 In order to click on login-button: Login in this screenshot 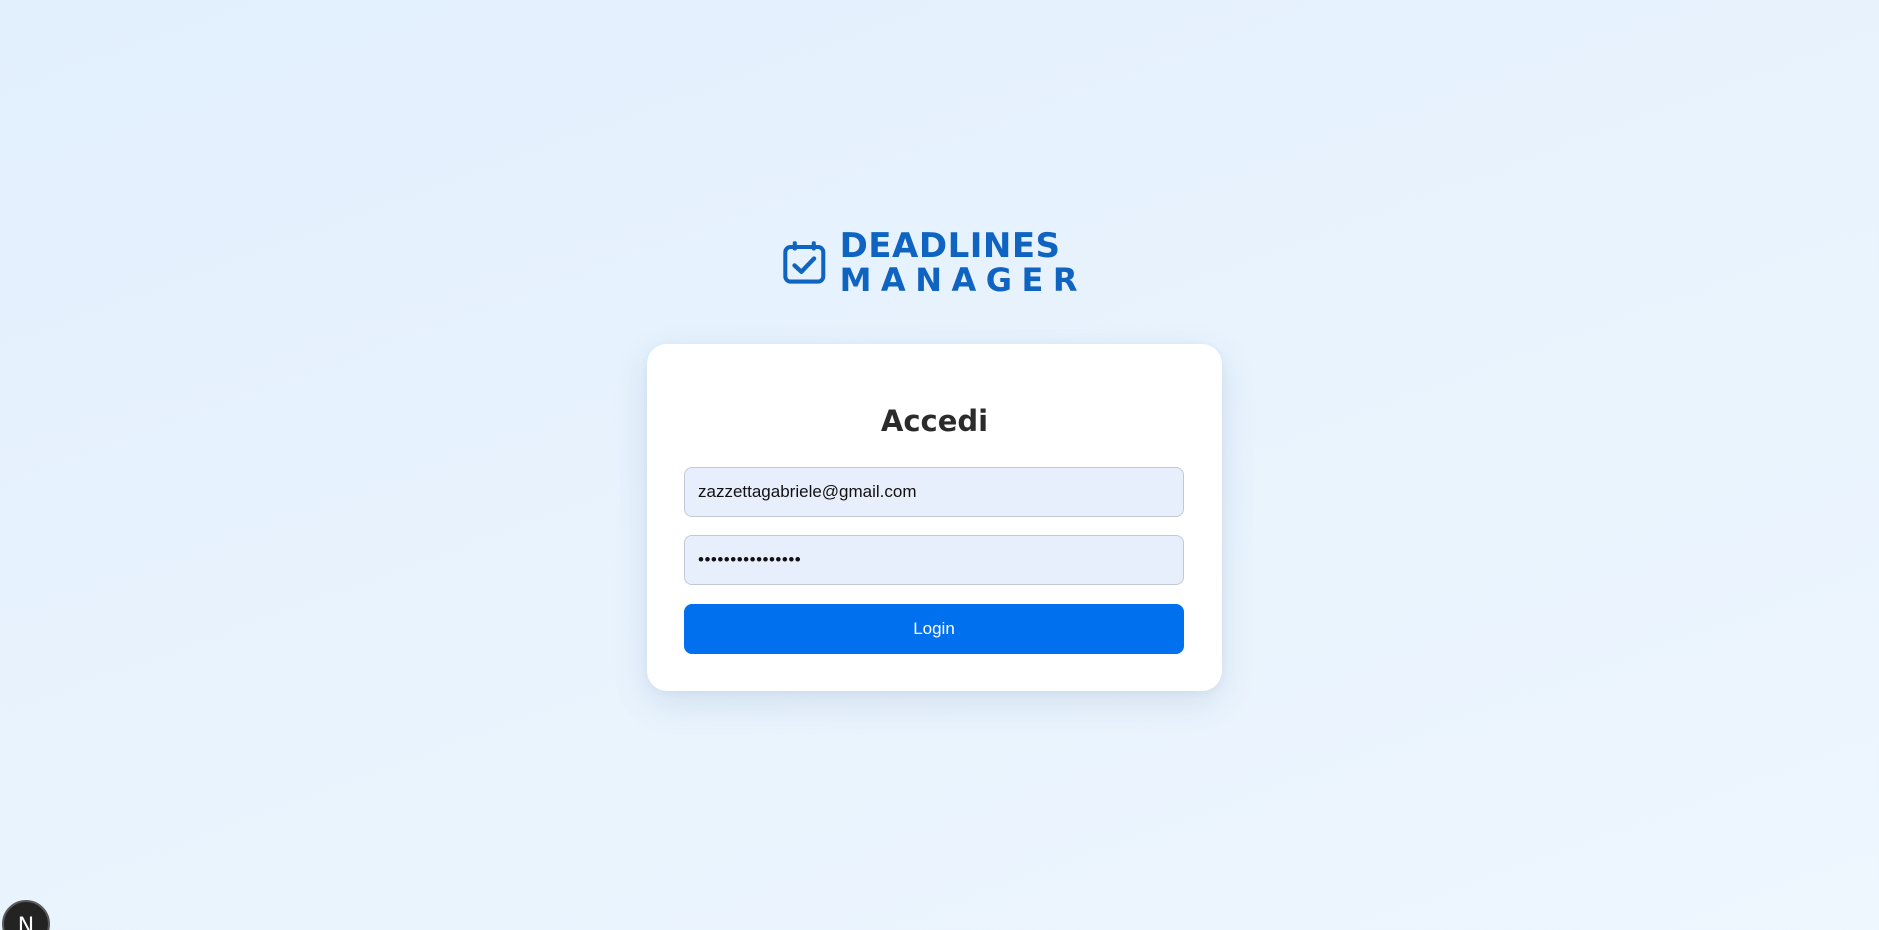, I will do `click(934, 629)`.